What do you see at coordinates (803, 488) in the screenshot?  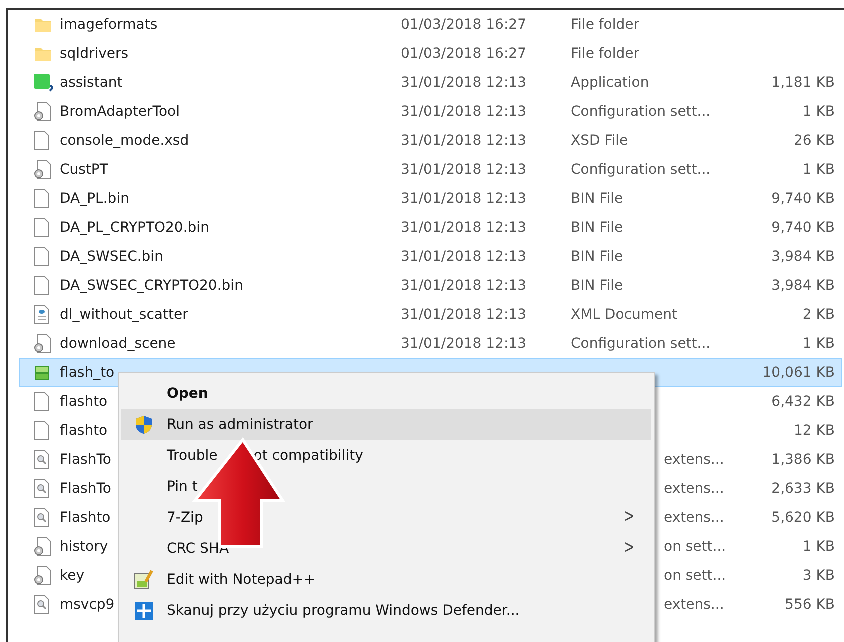 I see `file-size: 2,633 KB` at bounding box center [803, 488].